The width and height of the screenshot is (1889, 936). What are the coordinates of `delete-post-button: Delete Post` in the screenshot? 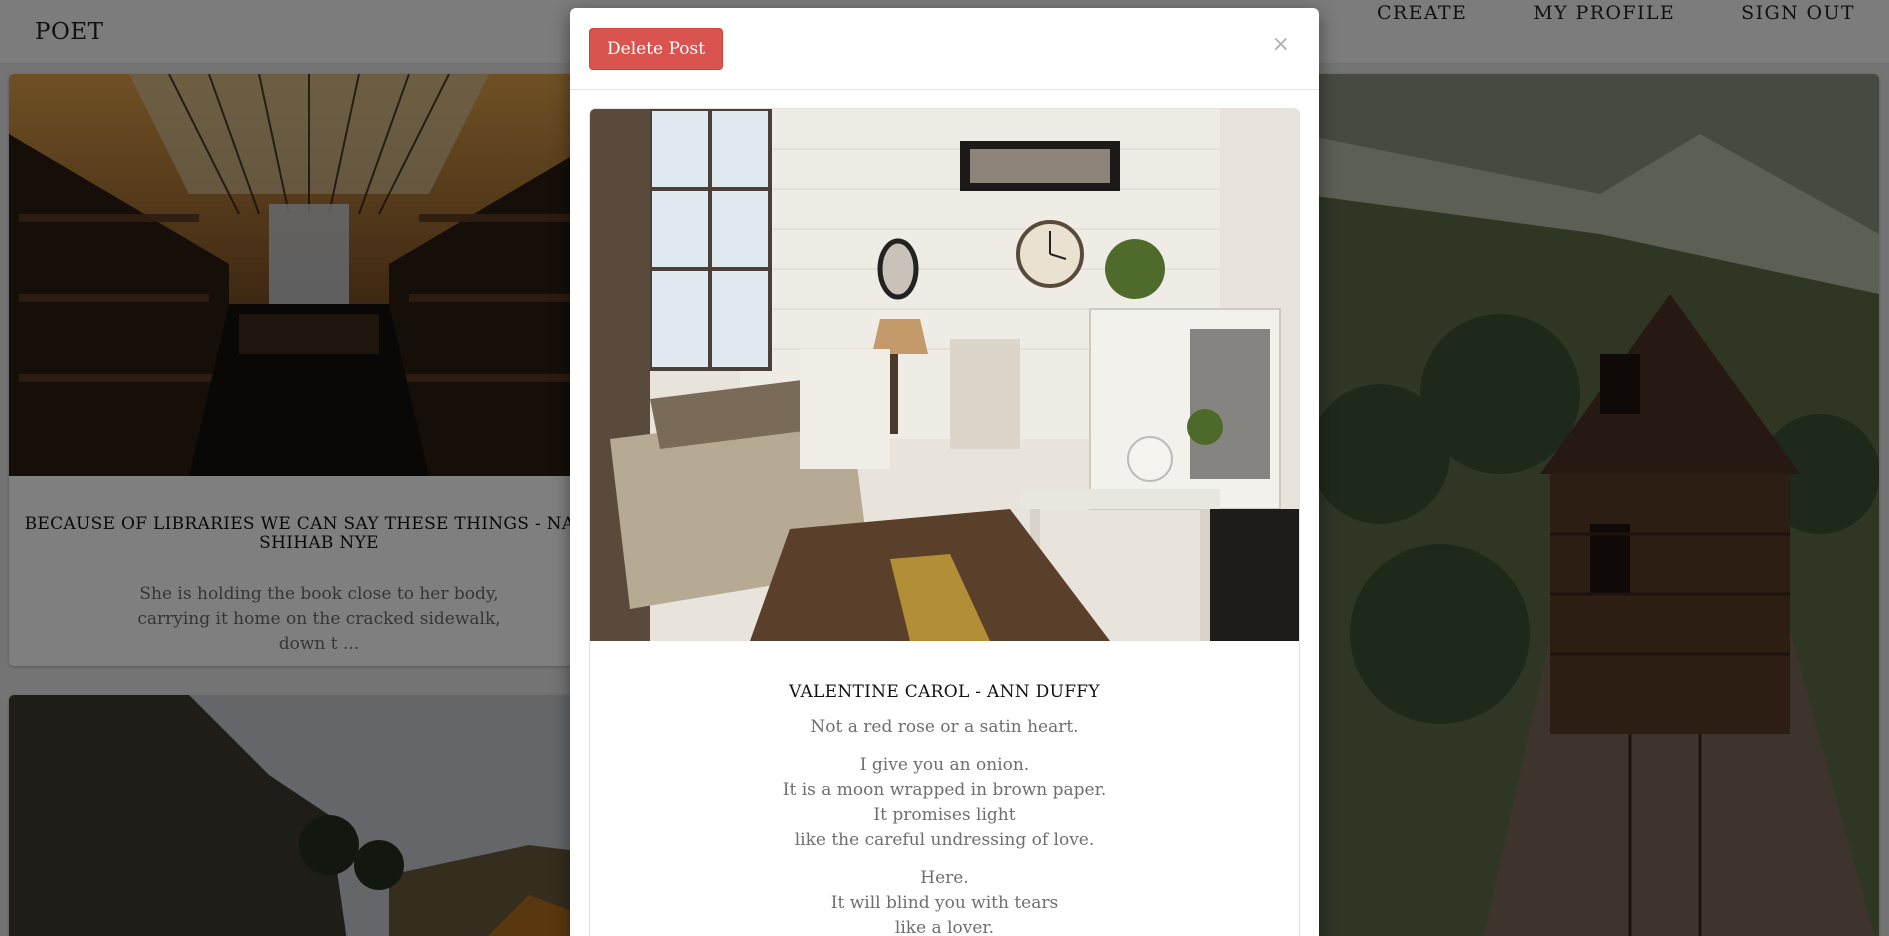 It's located at (656, 49).